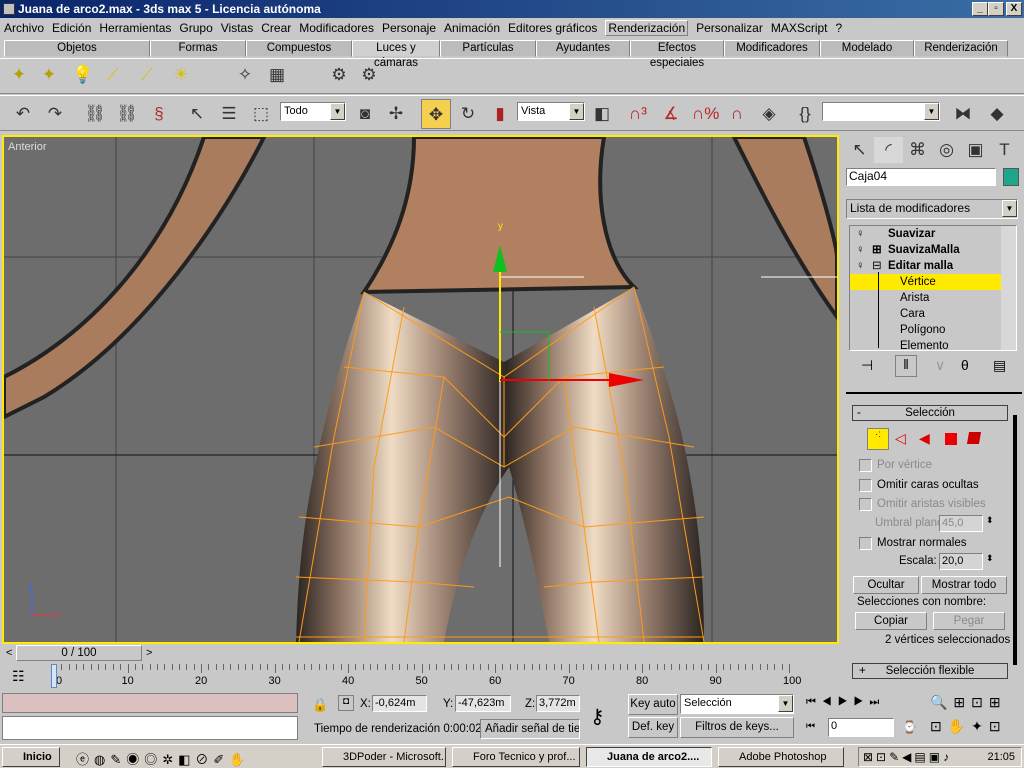  I want to click on snap-3-icon: ∩³, so click(638, 114).